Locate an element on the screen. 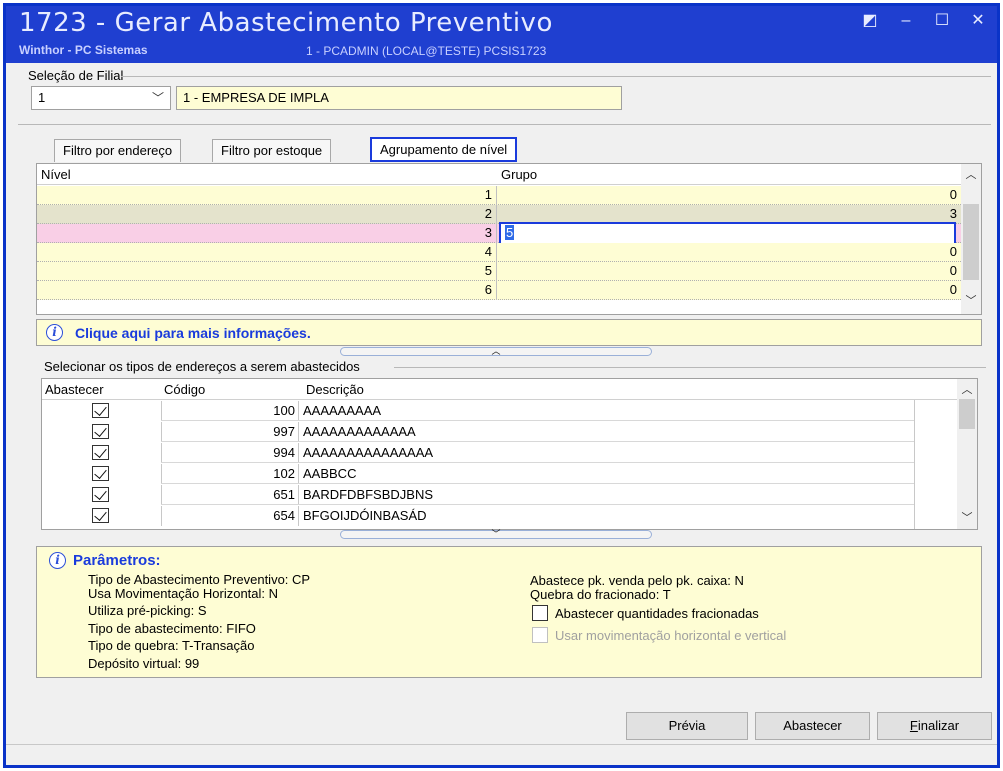 The image size is (1003, 771). cell-codigo: 102 is located at coordinates (230, 474).